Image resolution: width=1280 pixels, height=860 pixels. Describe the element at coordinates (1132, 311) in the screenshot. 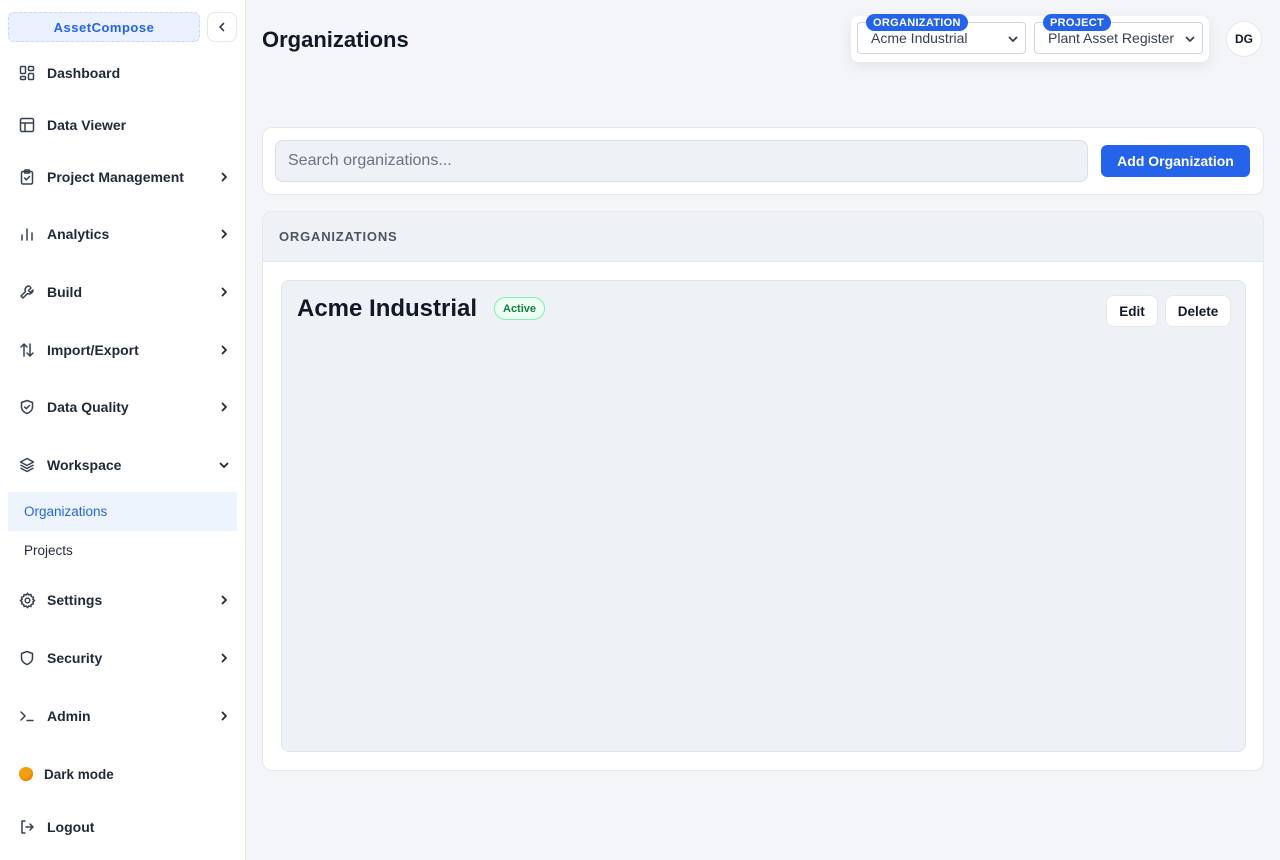

I see `edit-button: Edit` at that location.